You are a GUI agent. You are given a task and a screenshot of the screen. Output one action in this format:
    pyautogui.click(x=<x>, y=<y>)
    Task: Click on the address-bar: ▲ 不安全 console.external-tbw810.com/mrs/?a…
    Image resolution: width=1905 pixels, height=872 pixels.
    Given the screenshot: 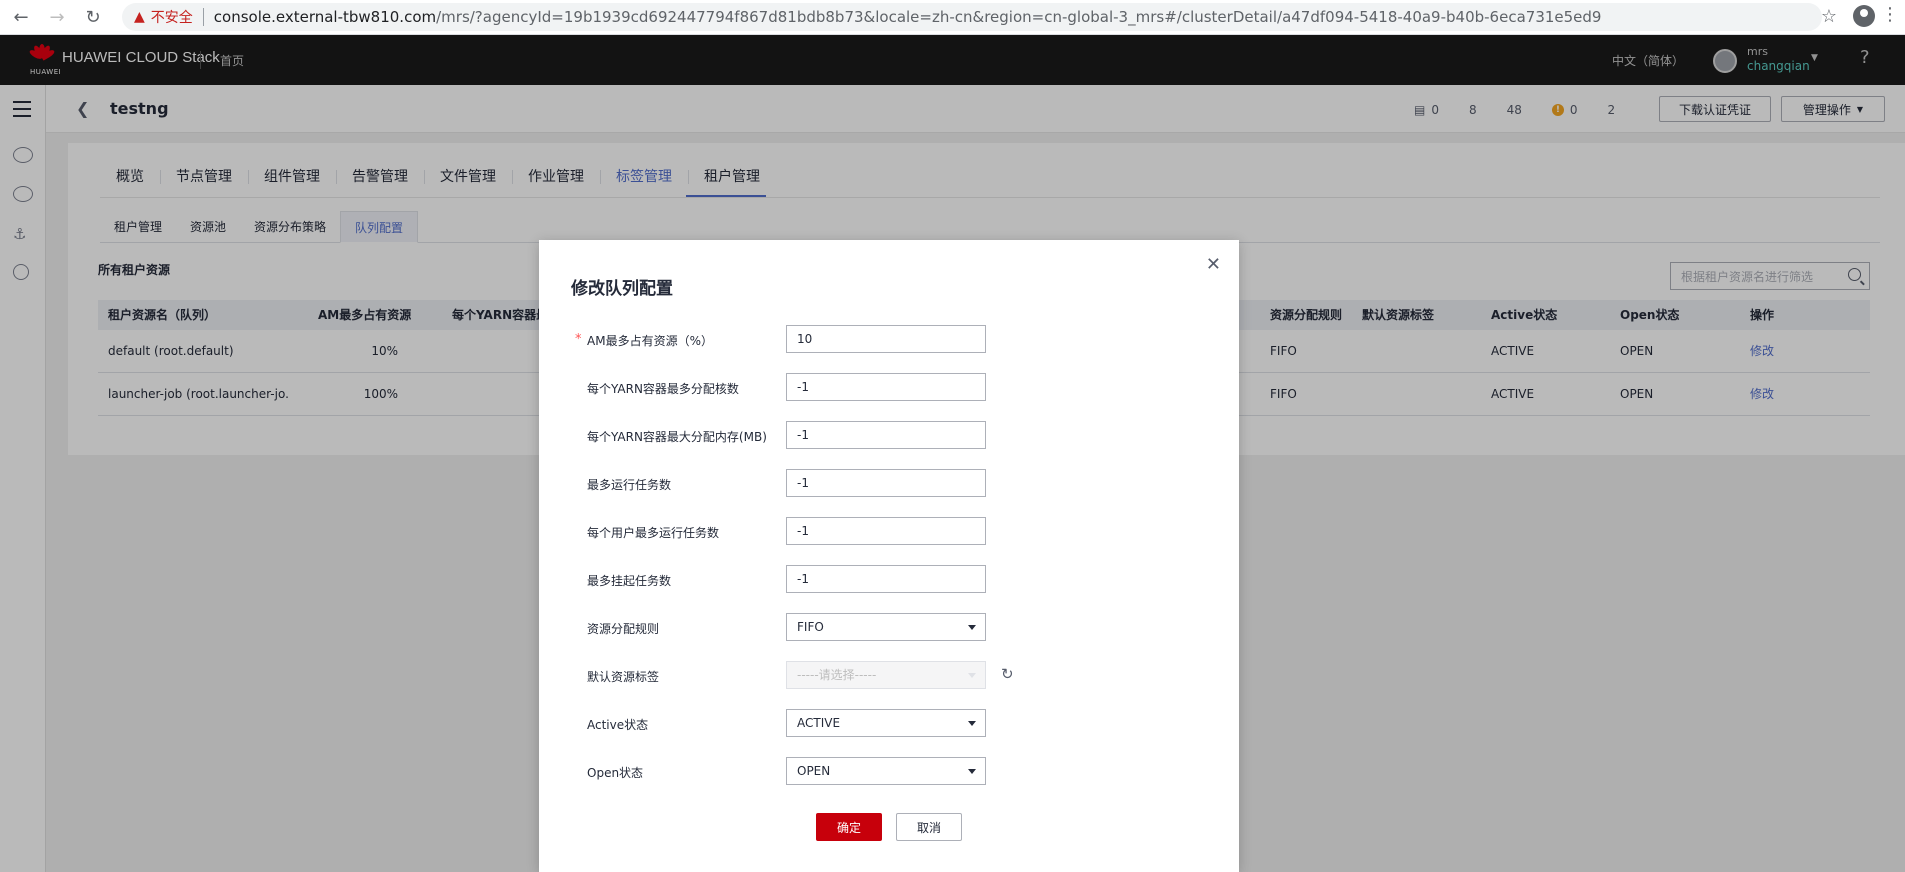 What is the action you would take?
    pyautogui.click(x=972, y=17)
    